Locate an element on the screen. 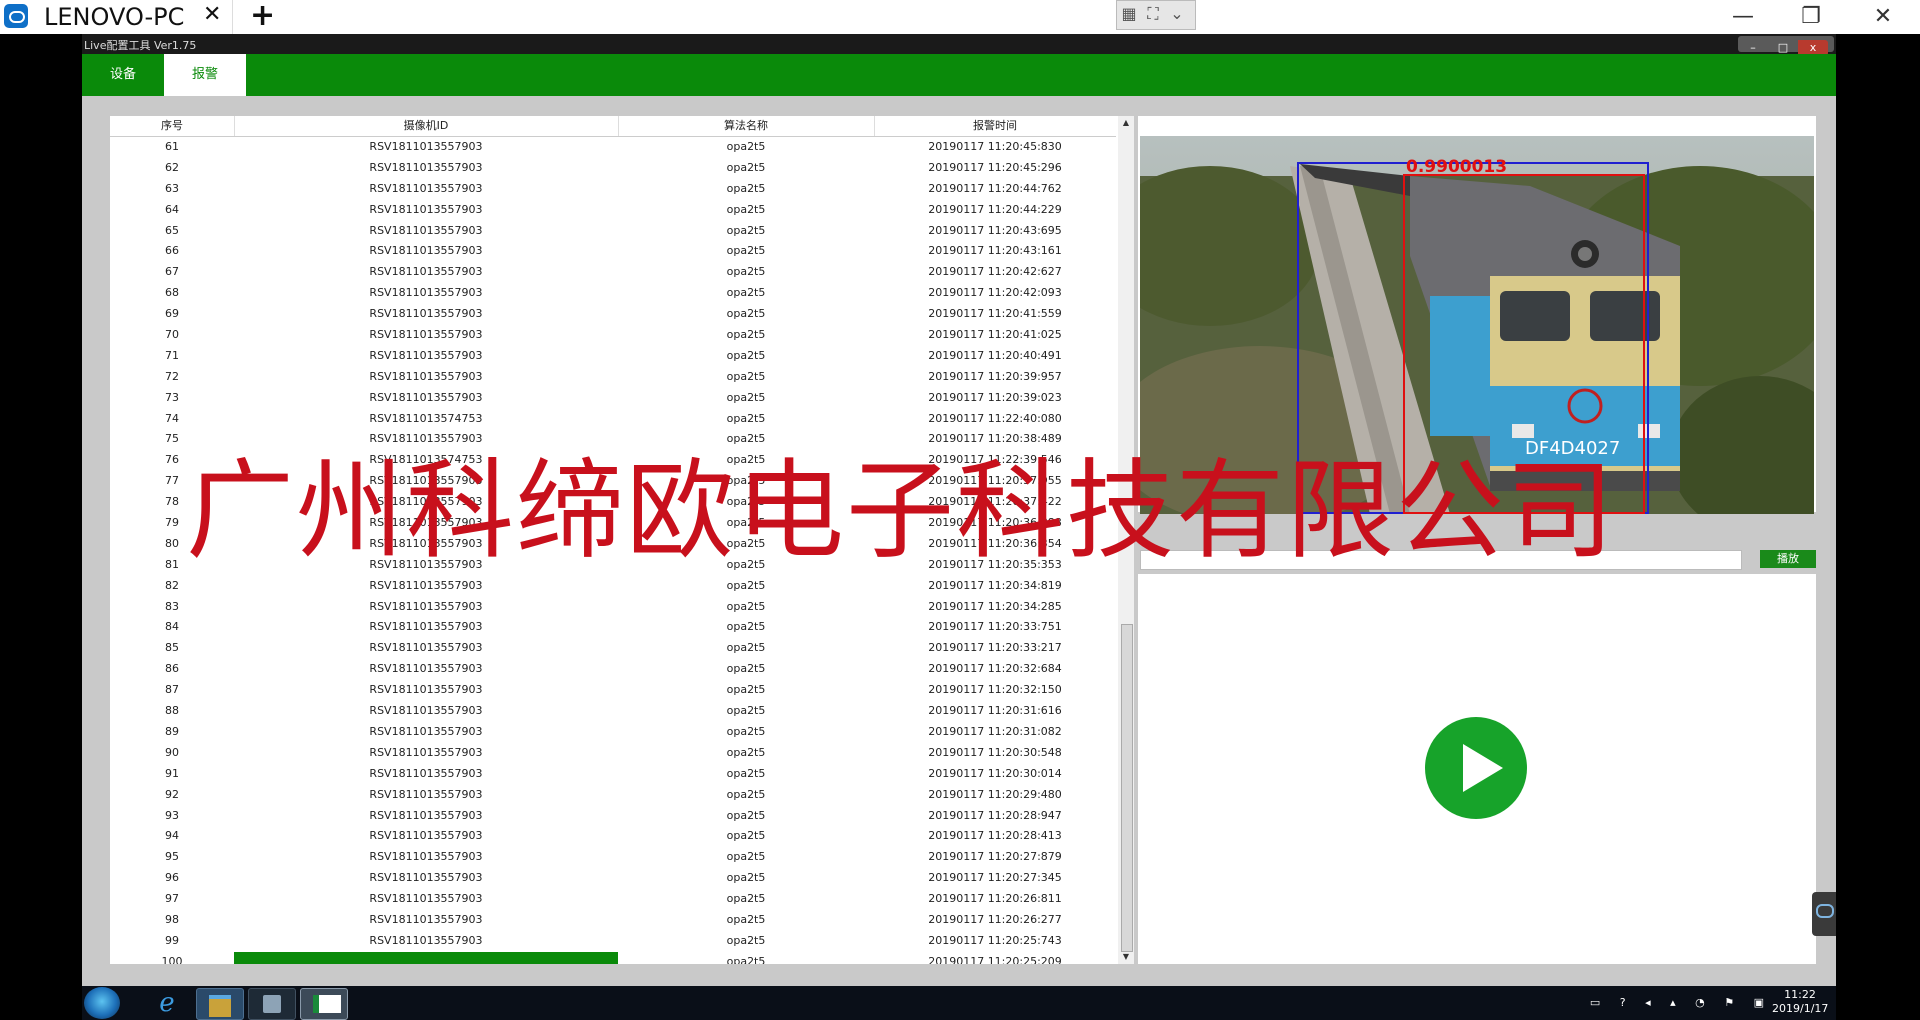 The height and width of the screenshot is (1020, 1920). network-tool-icon is located at coordinates (272, 1004).